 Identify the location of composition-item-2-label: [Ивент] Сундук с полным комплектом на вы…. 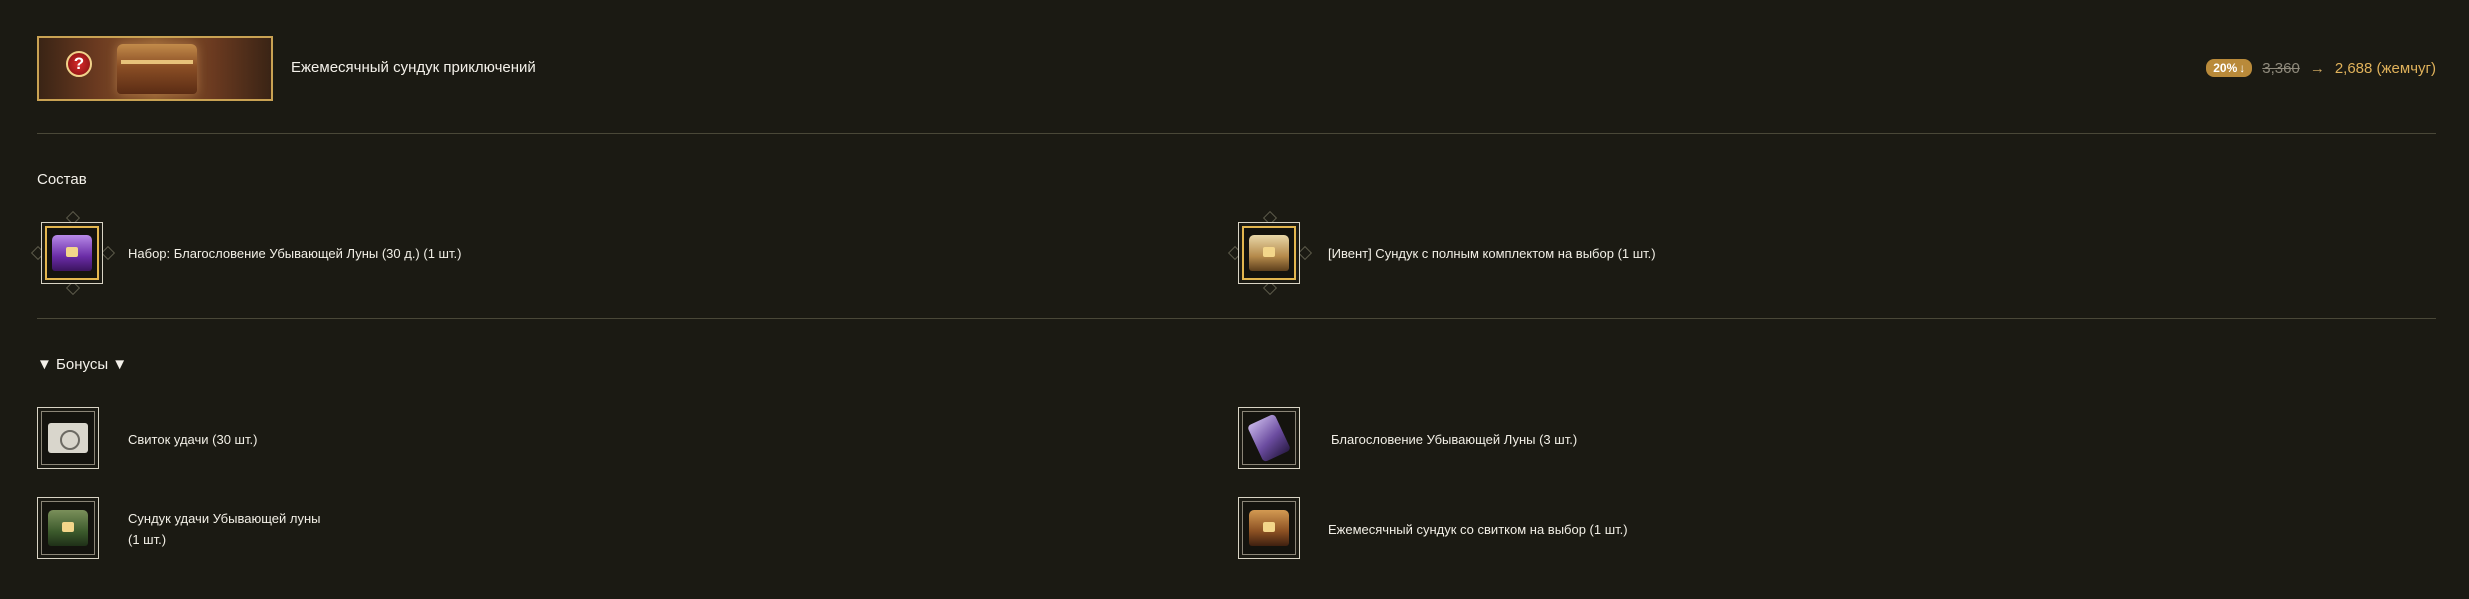
(1492, 253).